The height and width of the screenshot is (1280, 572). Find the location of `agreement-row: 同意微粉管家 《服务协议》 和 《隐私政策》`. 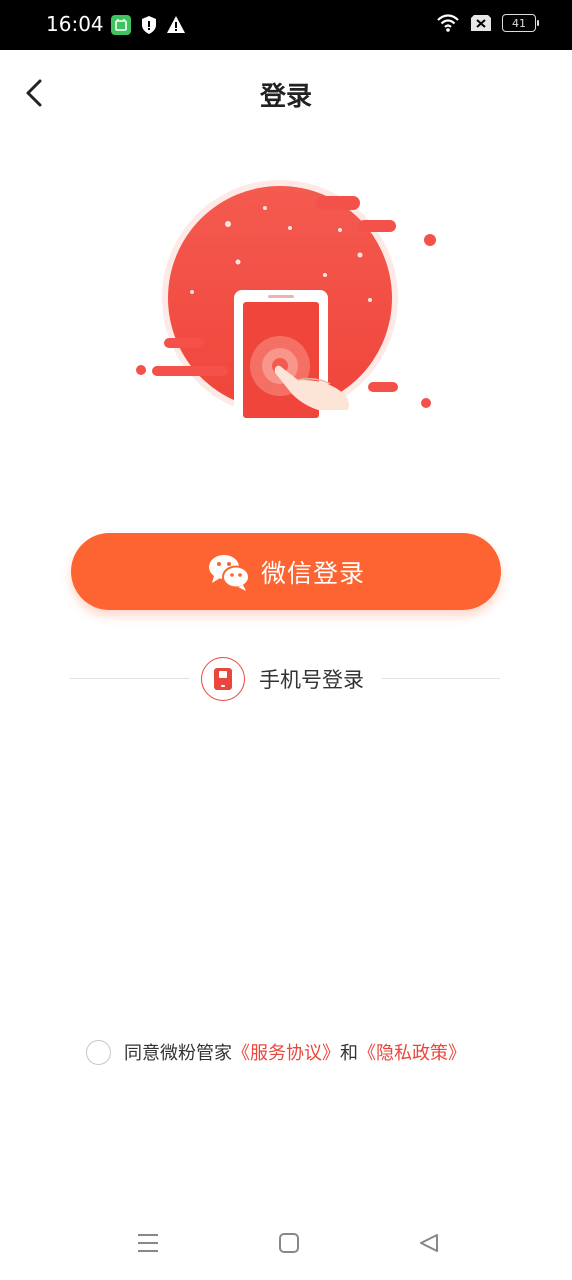

agreement-row: 同意微粉管家 《服务协议》 和 《隐私政策》 is located at coordinates (276, 1052).